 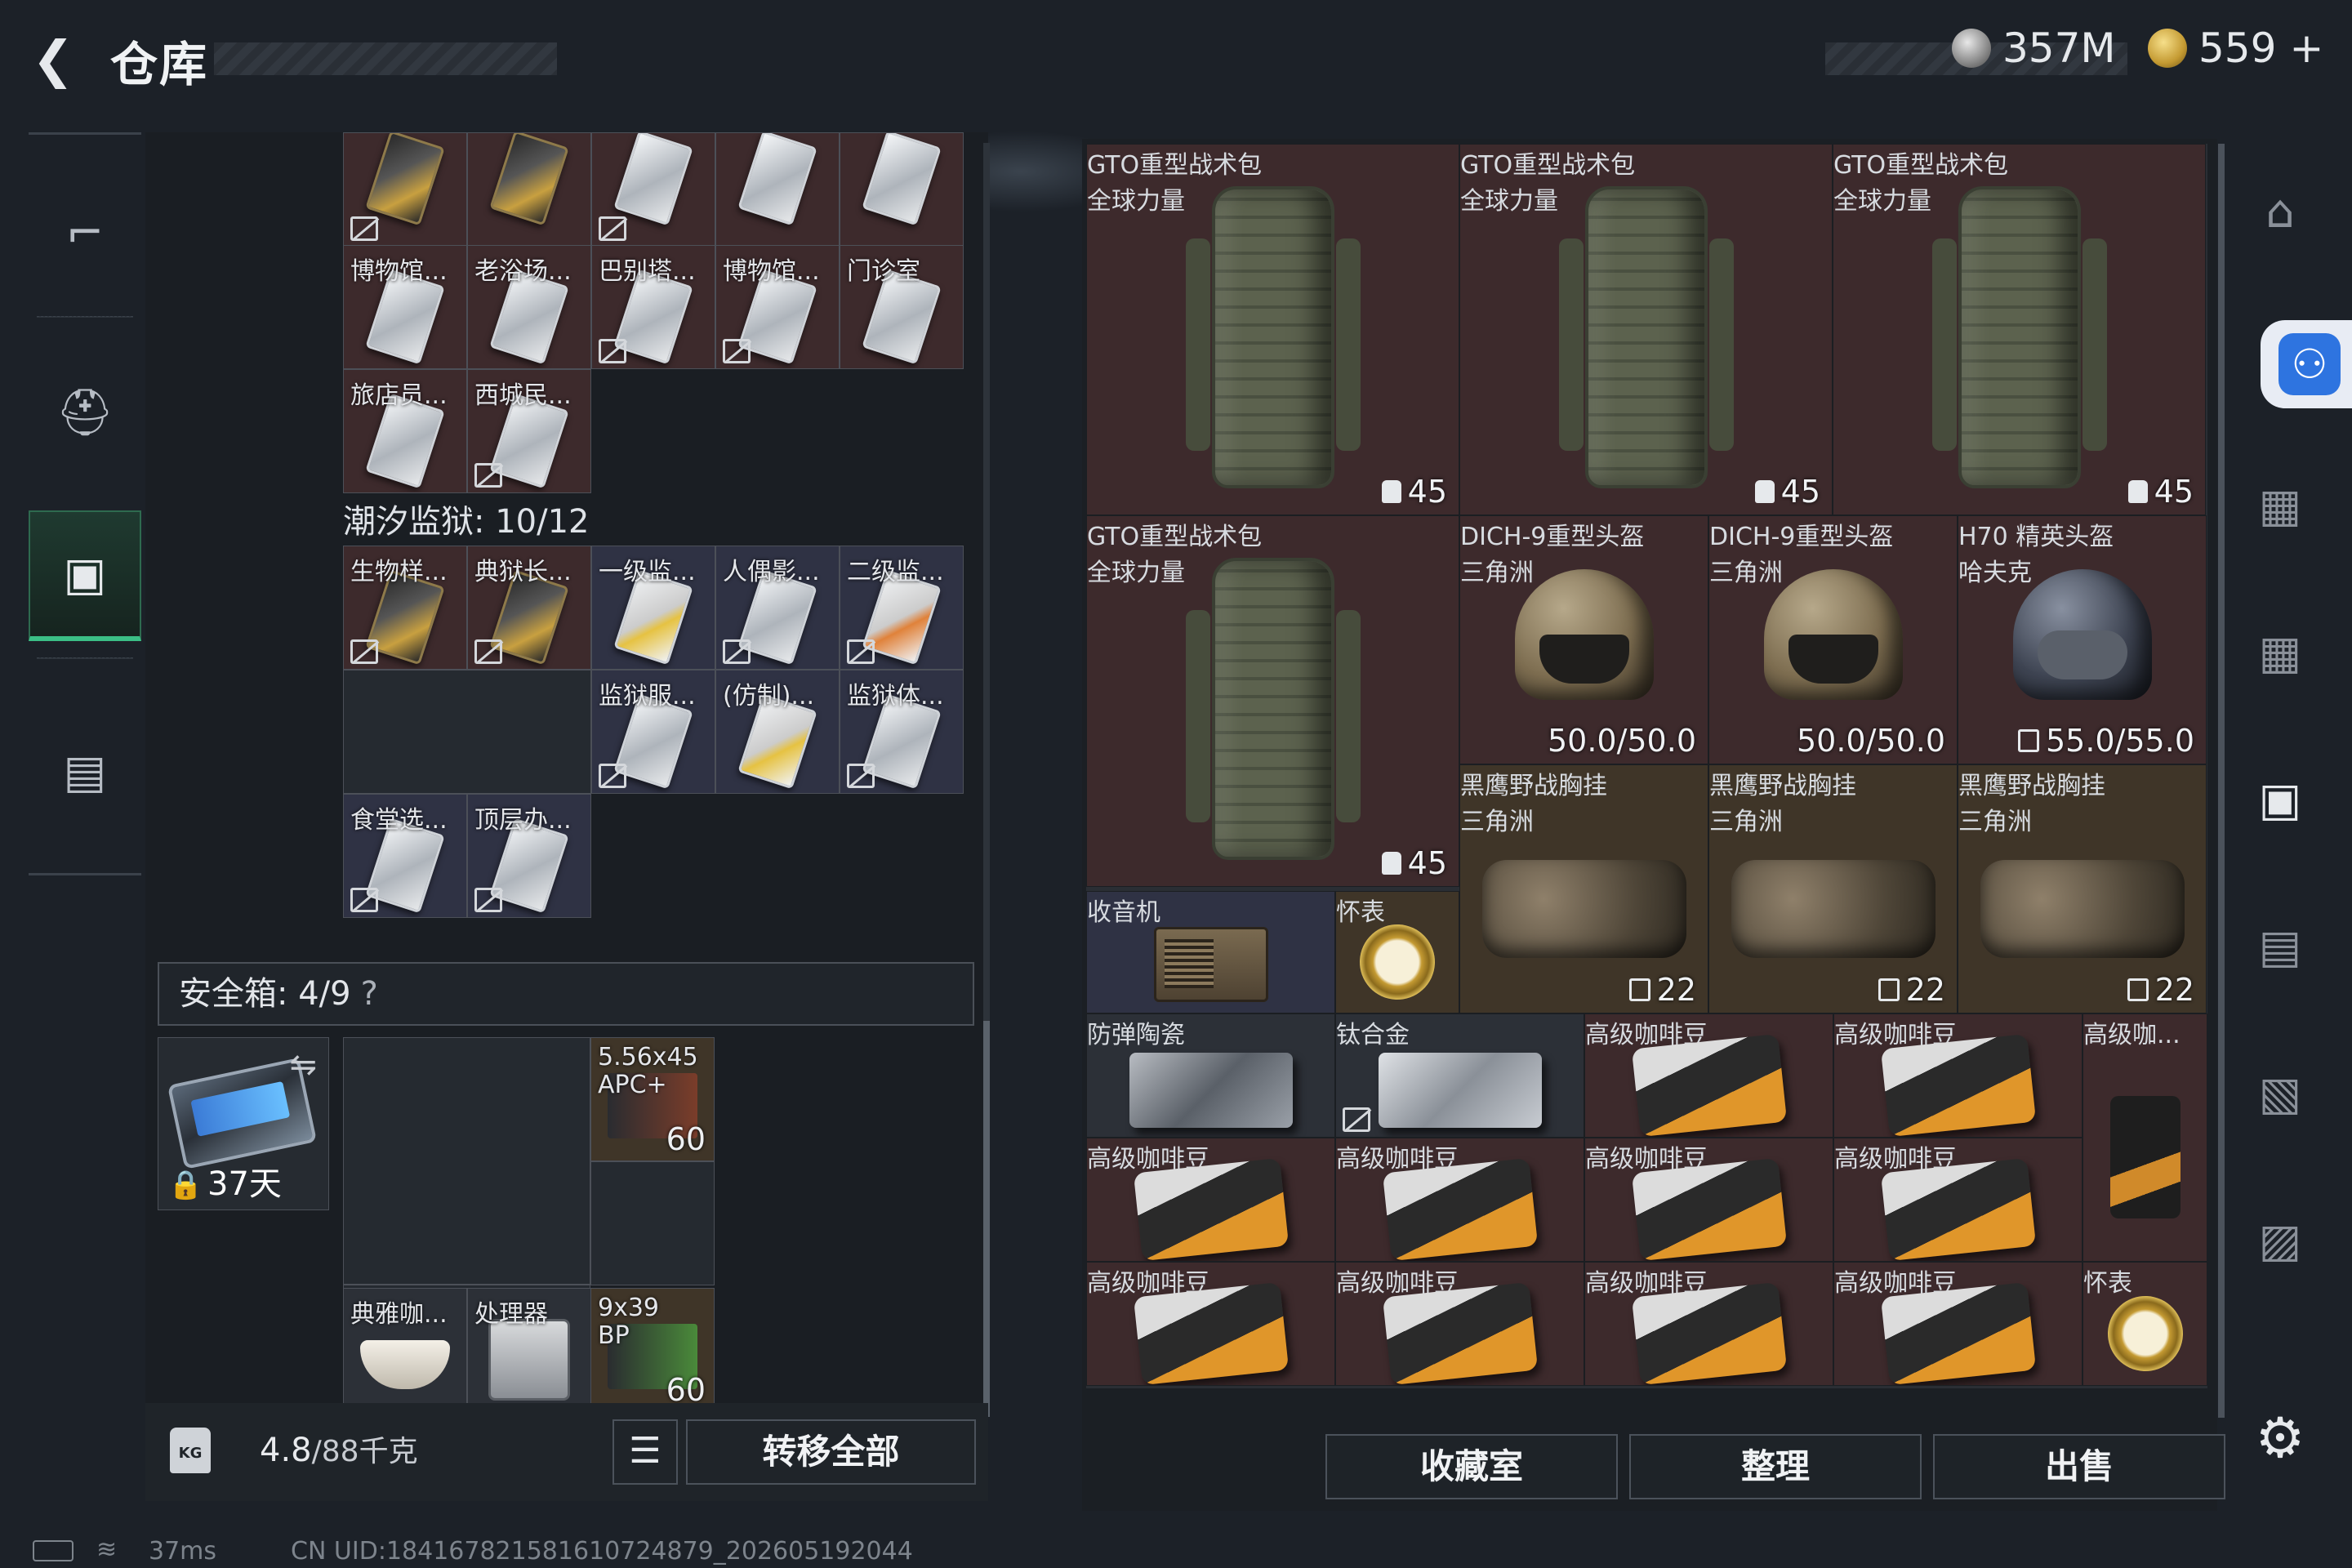 What do you see at coordinates (369, 994) in the screenshot?
I see `help-icon: ?` at bounding box center [369, 994].